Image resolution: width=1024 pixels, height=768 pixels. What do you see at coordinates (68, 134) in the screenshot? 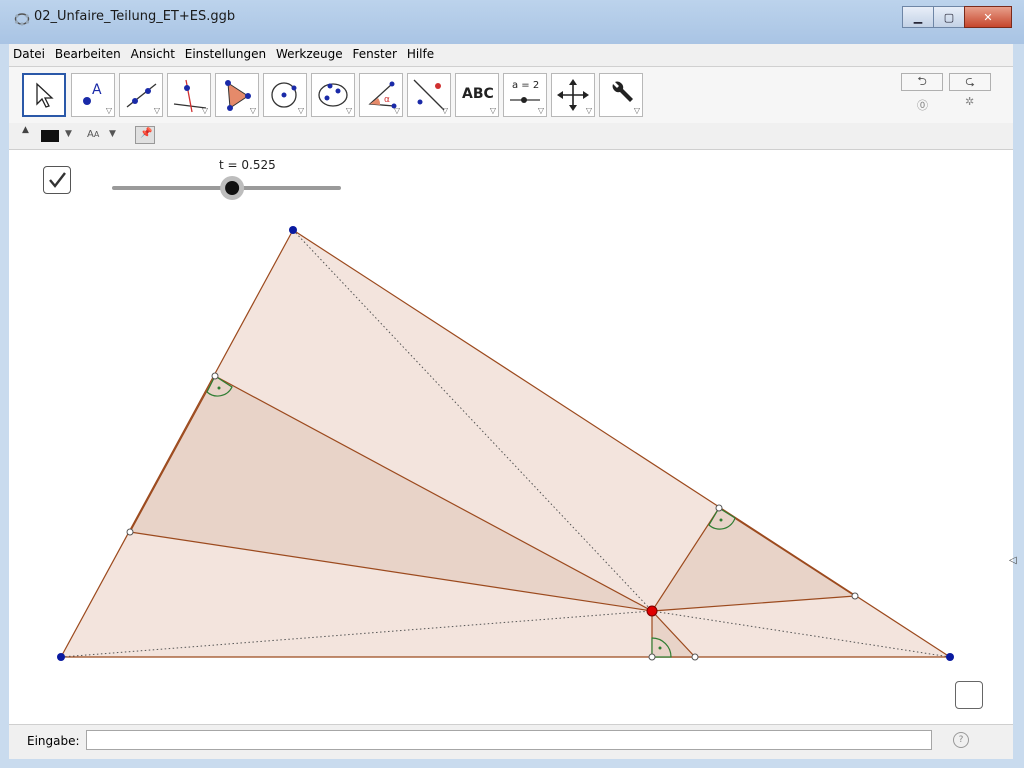
I see `color-dropdown-icon: ▼` at bounding box center [68, 134].